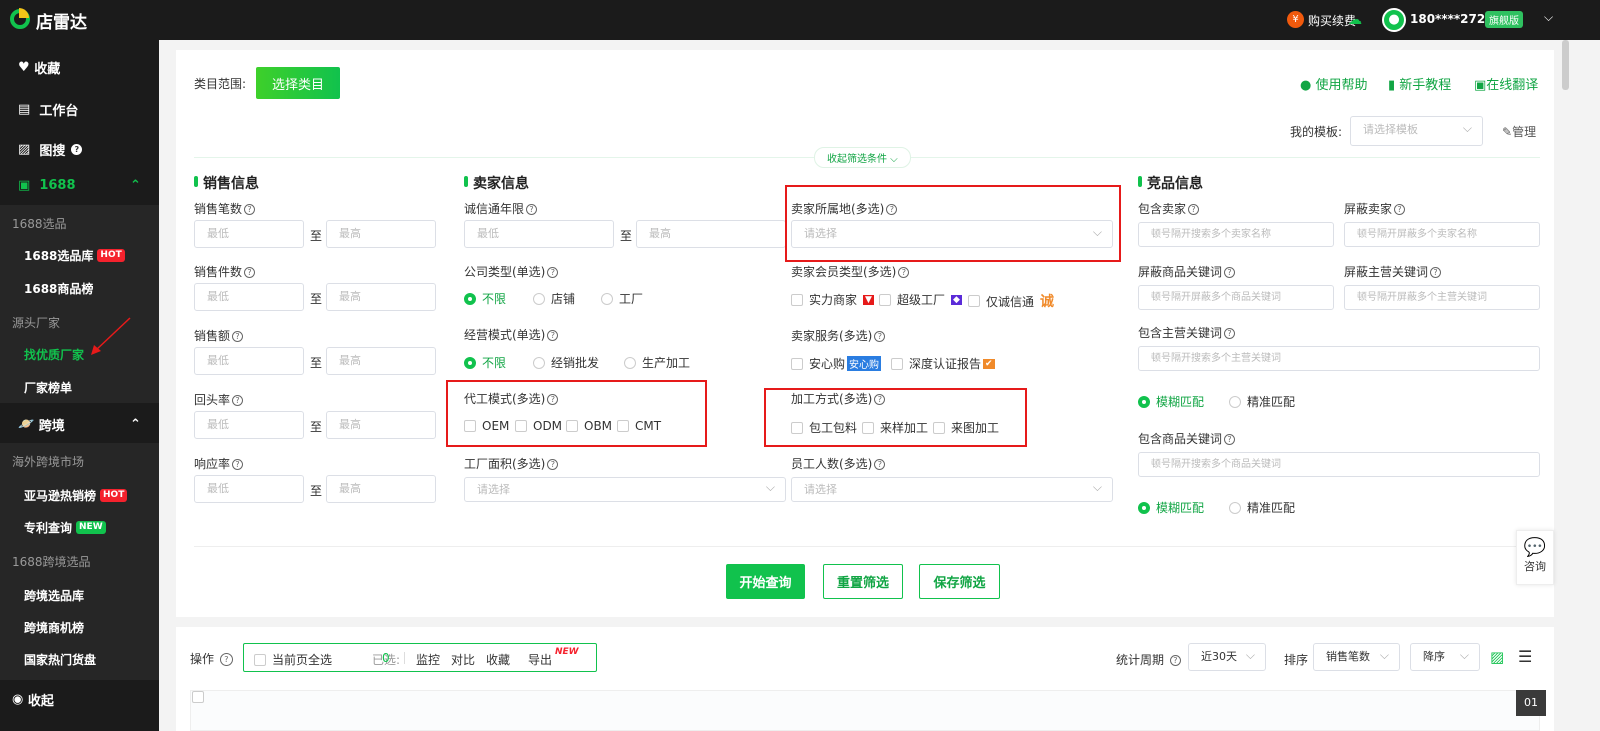 Image resolution: width=1600 pixels, height=731 pixels. I want to click on op-label: 操作 ?, so click(211, 658).